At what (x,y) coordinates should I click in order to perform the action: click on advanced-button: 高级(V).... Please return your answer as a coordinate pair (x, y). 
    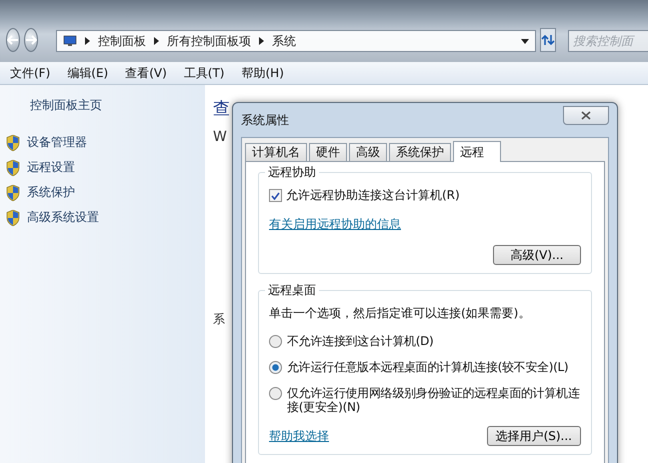
    Looking at the image, I should click on (537, 255).